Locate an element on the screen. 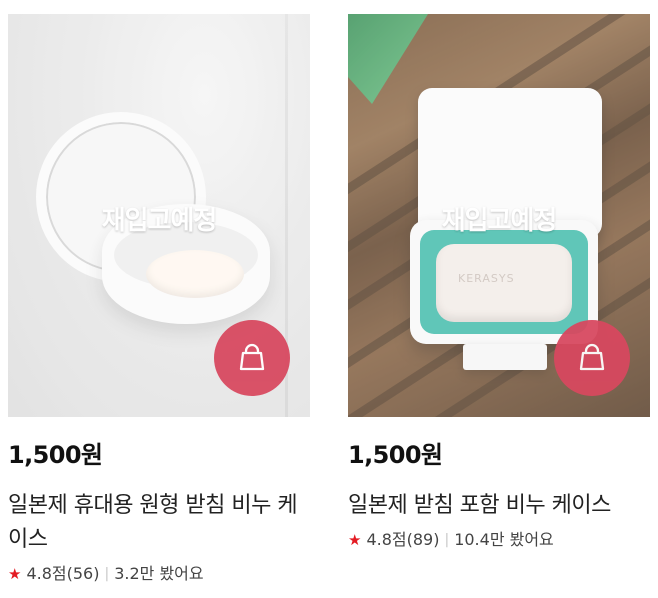 This screenshot has width=658, height=598. product-meta: ★ 4.8점(89) | 10.4만 봤어요 is located at coordinates (499, 540).